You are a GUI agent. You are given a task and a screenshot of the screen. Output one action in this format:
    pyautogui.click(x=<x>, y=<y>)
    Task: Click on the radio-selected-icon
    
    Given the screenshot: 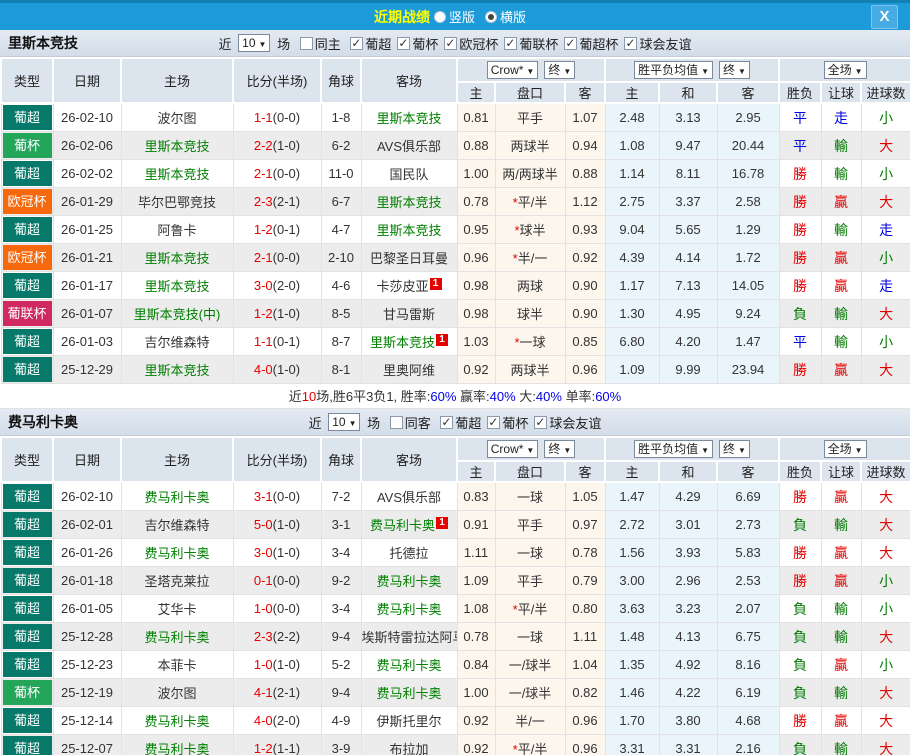 What is the action you would take?
    pyautogui.click(x=491, y=16)
    